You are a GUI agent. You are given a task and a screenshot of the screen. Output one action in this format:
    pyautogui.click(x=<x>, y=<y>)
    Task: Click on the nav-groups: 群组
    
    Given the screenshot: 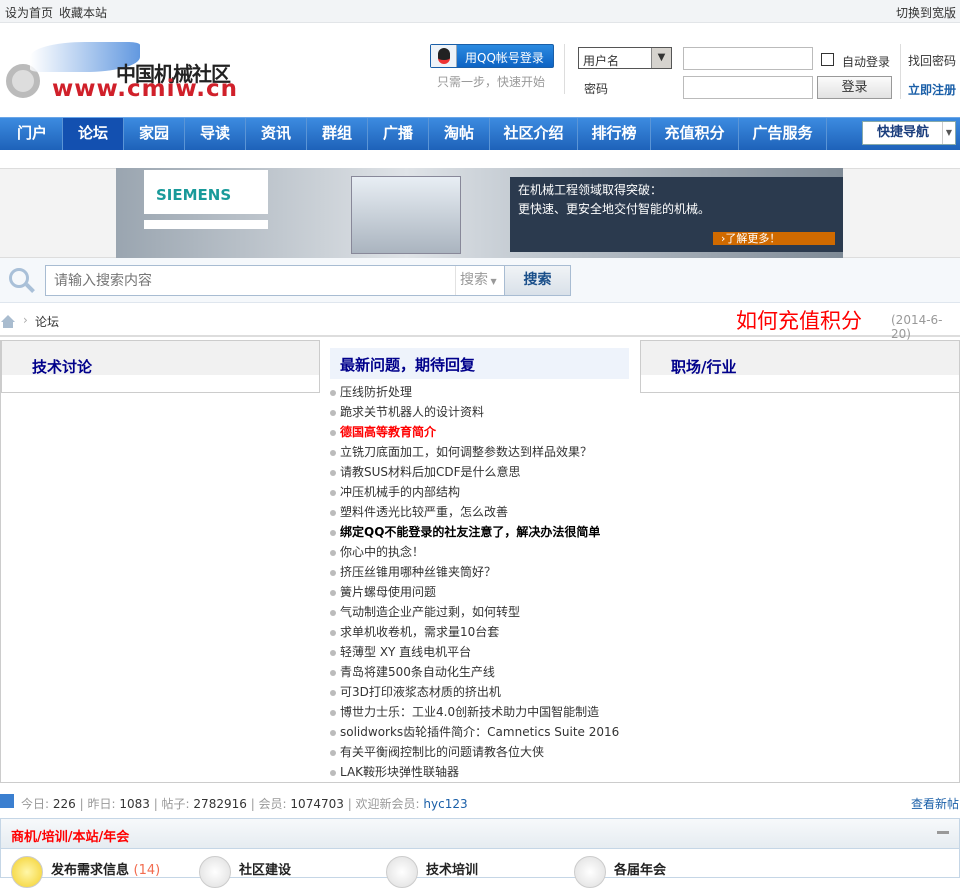 What is the action you would take?
    pyautogui.click(x=337, y=134)
    